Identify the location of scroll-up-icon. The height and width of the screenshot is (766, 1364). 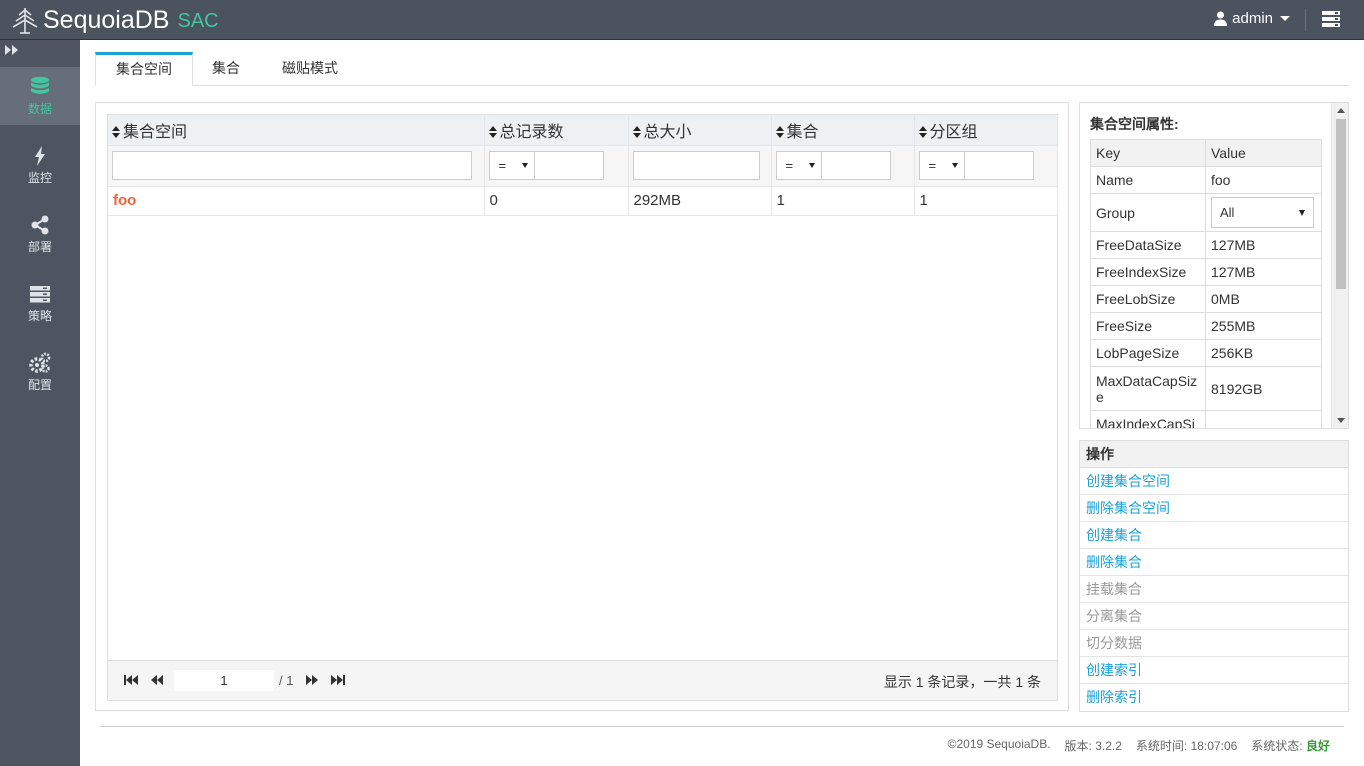
(1341, 110).